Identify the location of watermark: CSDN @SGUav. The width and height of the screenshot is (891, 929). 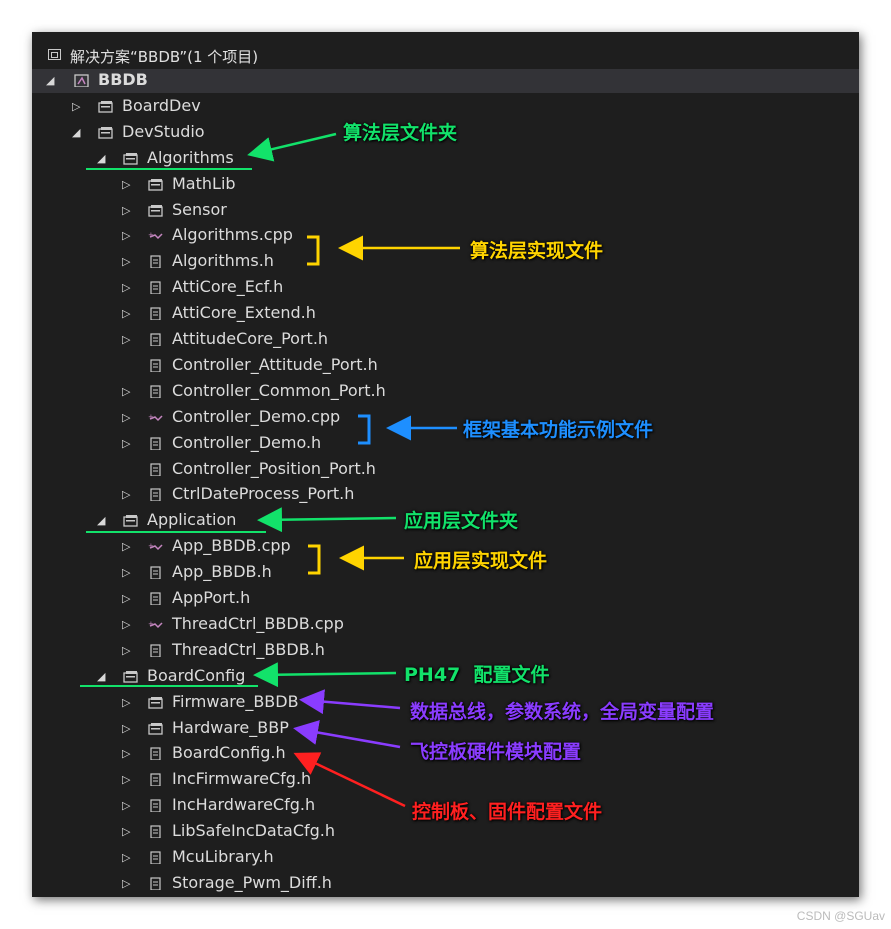
(840, 916).